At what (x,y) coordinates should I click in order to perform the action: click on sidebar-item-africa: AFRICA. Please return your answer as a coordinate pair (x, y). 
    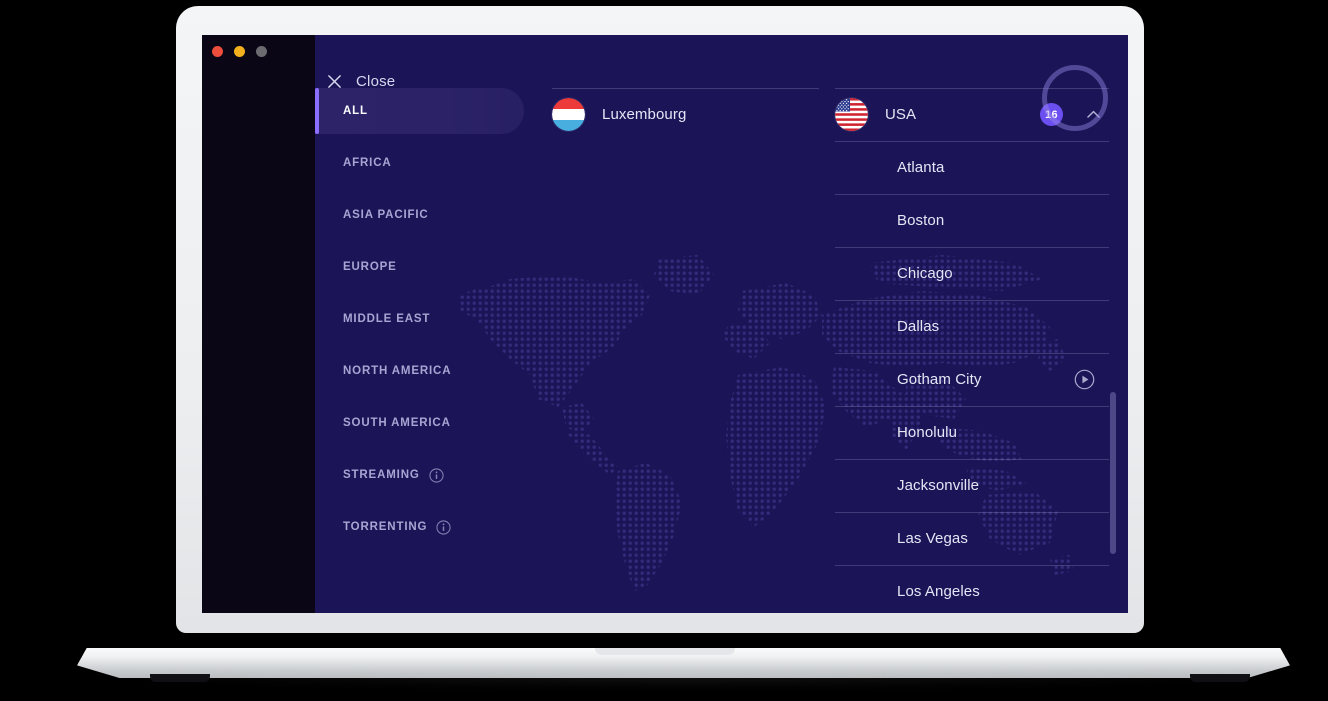
    Looking at the image, I should click on (420, 163).